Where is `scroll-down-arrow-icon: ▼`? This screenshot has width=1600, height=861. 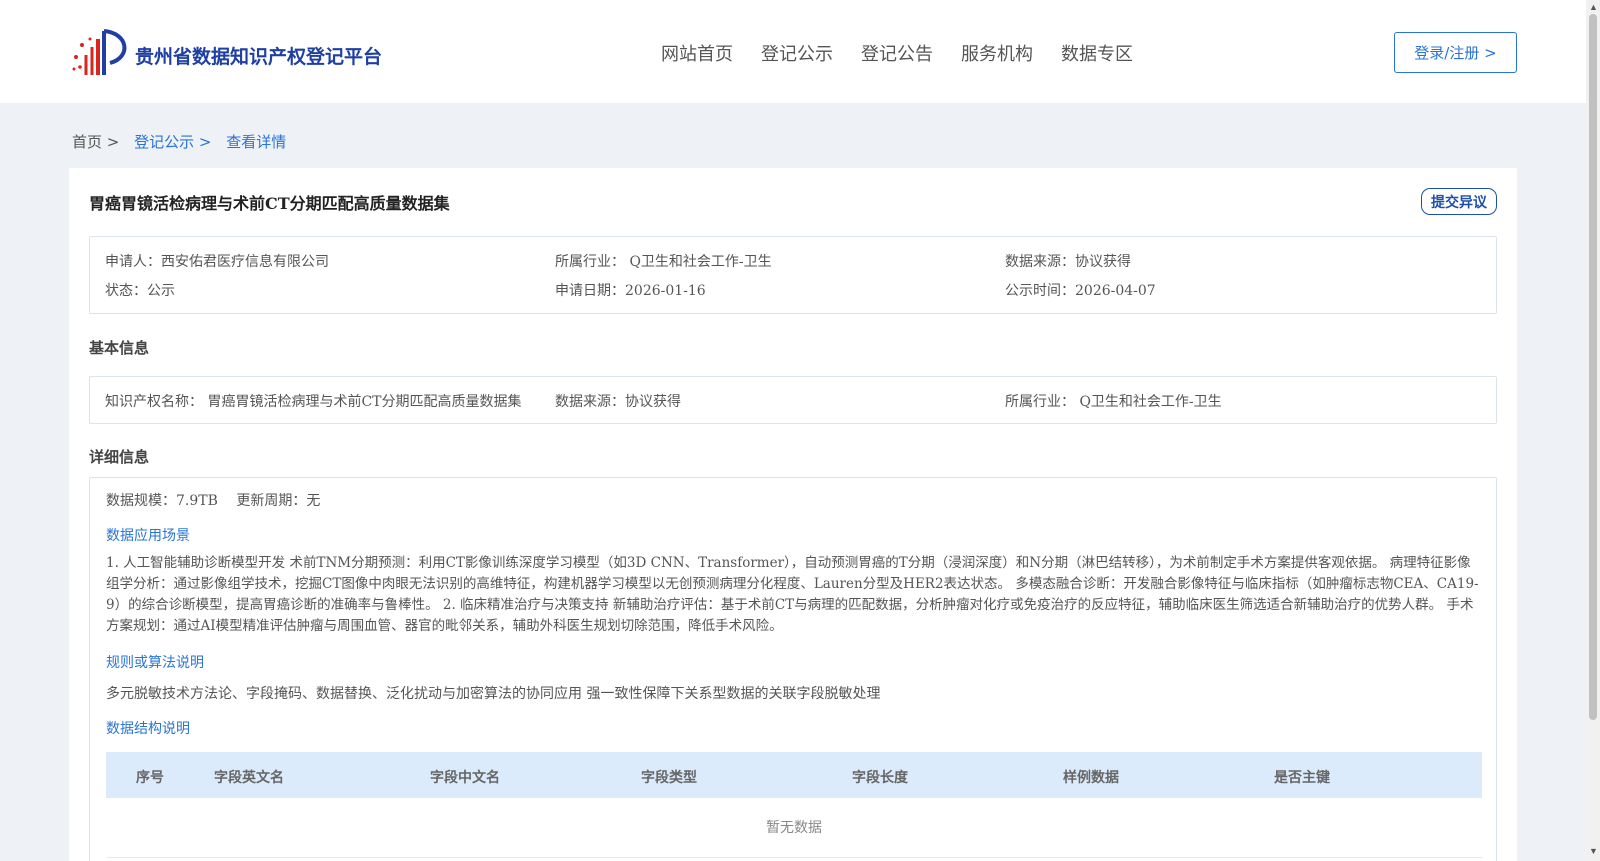 scroll-down-arrow-icon: ▼ is located at coordinates (1593, 851).